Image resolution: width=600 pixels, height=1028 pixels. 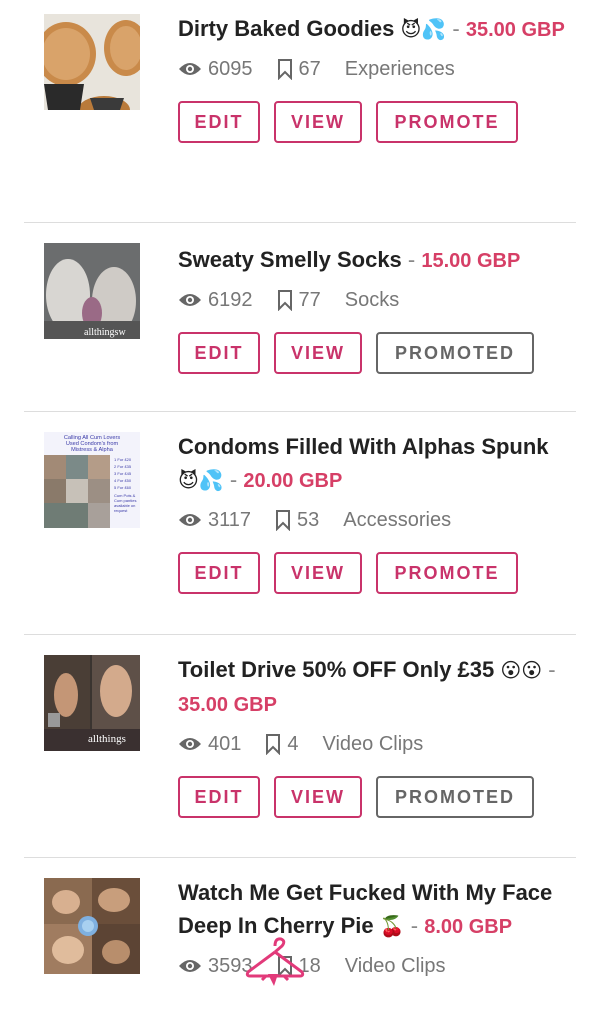 What do you see at coordinates (521, 670) in the screenshot?
I see `title-emoji: 😮😮` at bounding box center [521, 670].